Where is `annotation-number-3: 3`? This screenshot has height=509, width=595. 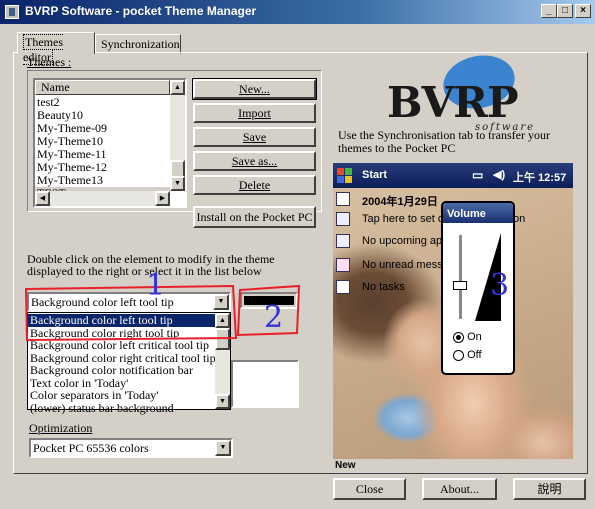 annotation-number-3: 3 is located at coordinates (500, 285).